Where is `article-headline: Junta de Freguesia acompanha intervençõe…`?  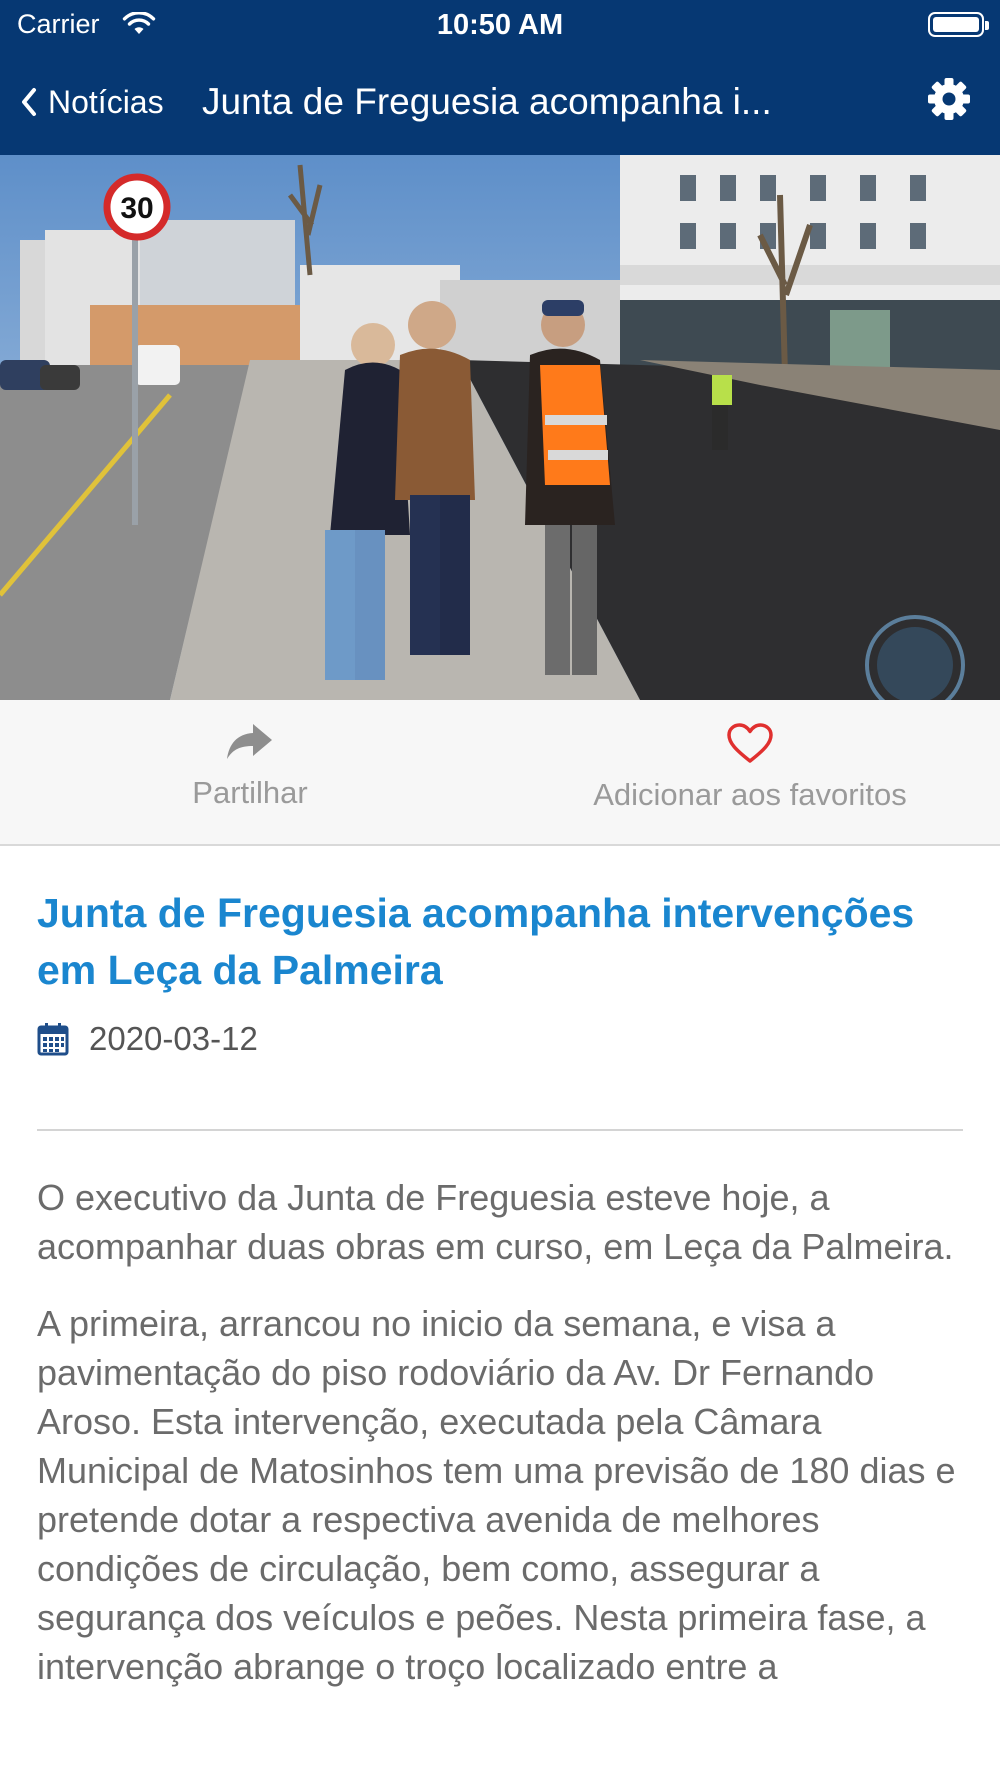
article-headline: Junta de Freguesia acompanha intervençõe… is located at coordinates (476, 941).